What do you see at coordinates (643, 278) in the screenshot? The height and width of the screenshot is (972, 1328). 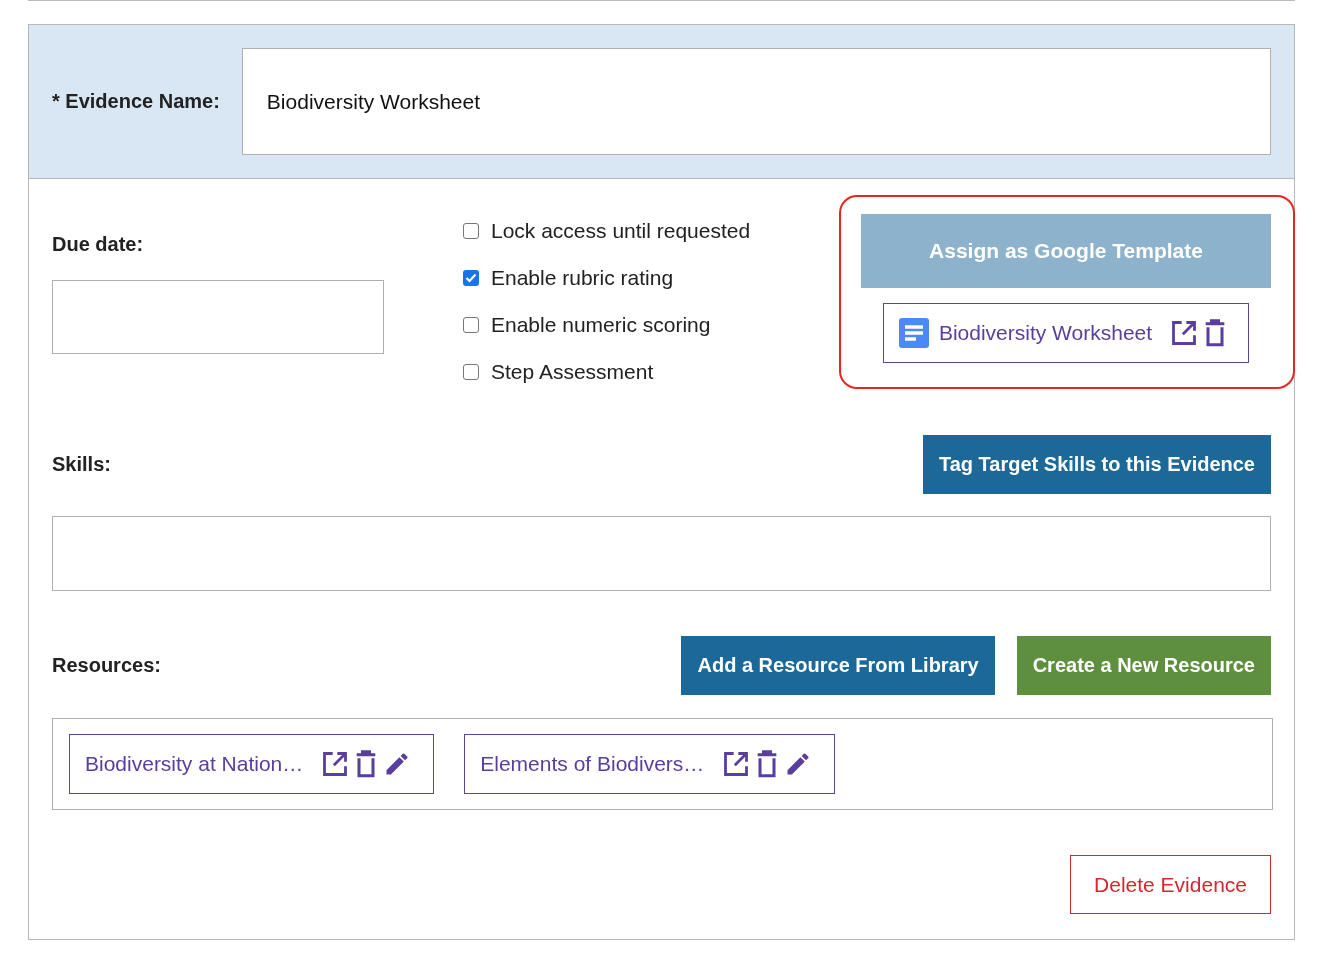 I see `checkbox-option: Enable rubric rating` at bounding box center [643, 278].